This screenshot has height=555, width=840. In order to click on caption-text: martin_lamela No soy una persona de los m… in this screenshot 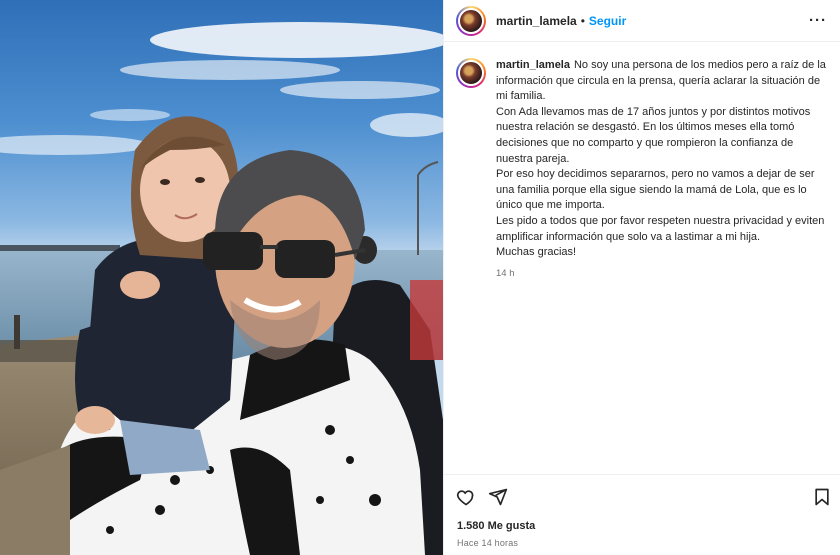, I will do `click(662, 159)`.